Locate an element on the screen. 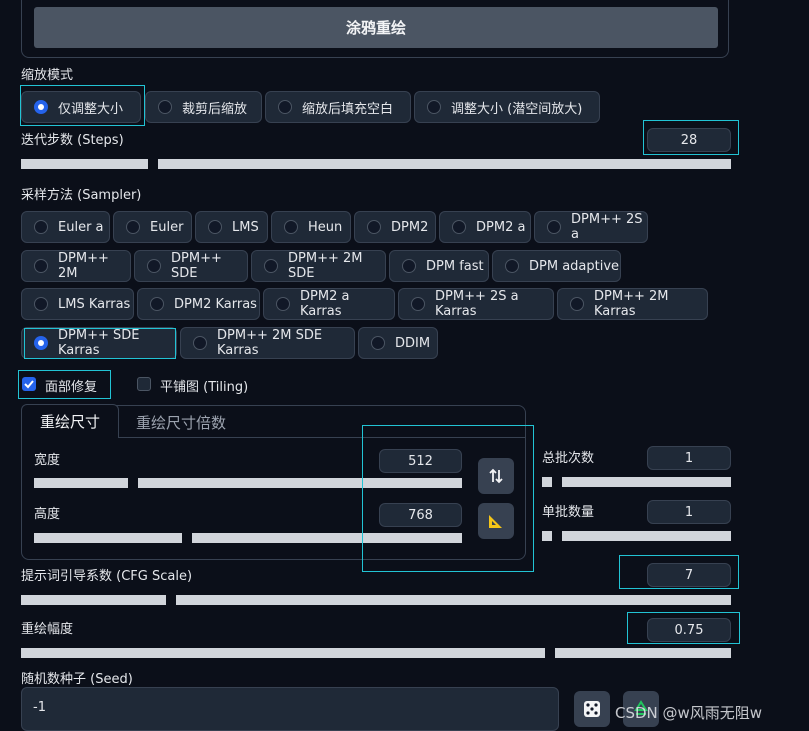 This screenshot has width=809, height=731. sampler-option: DPM2 is located at coordinates (395, 227).